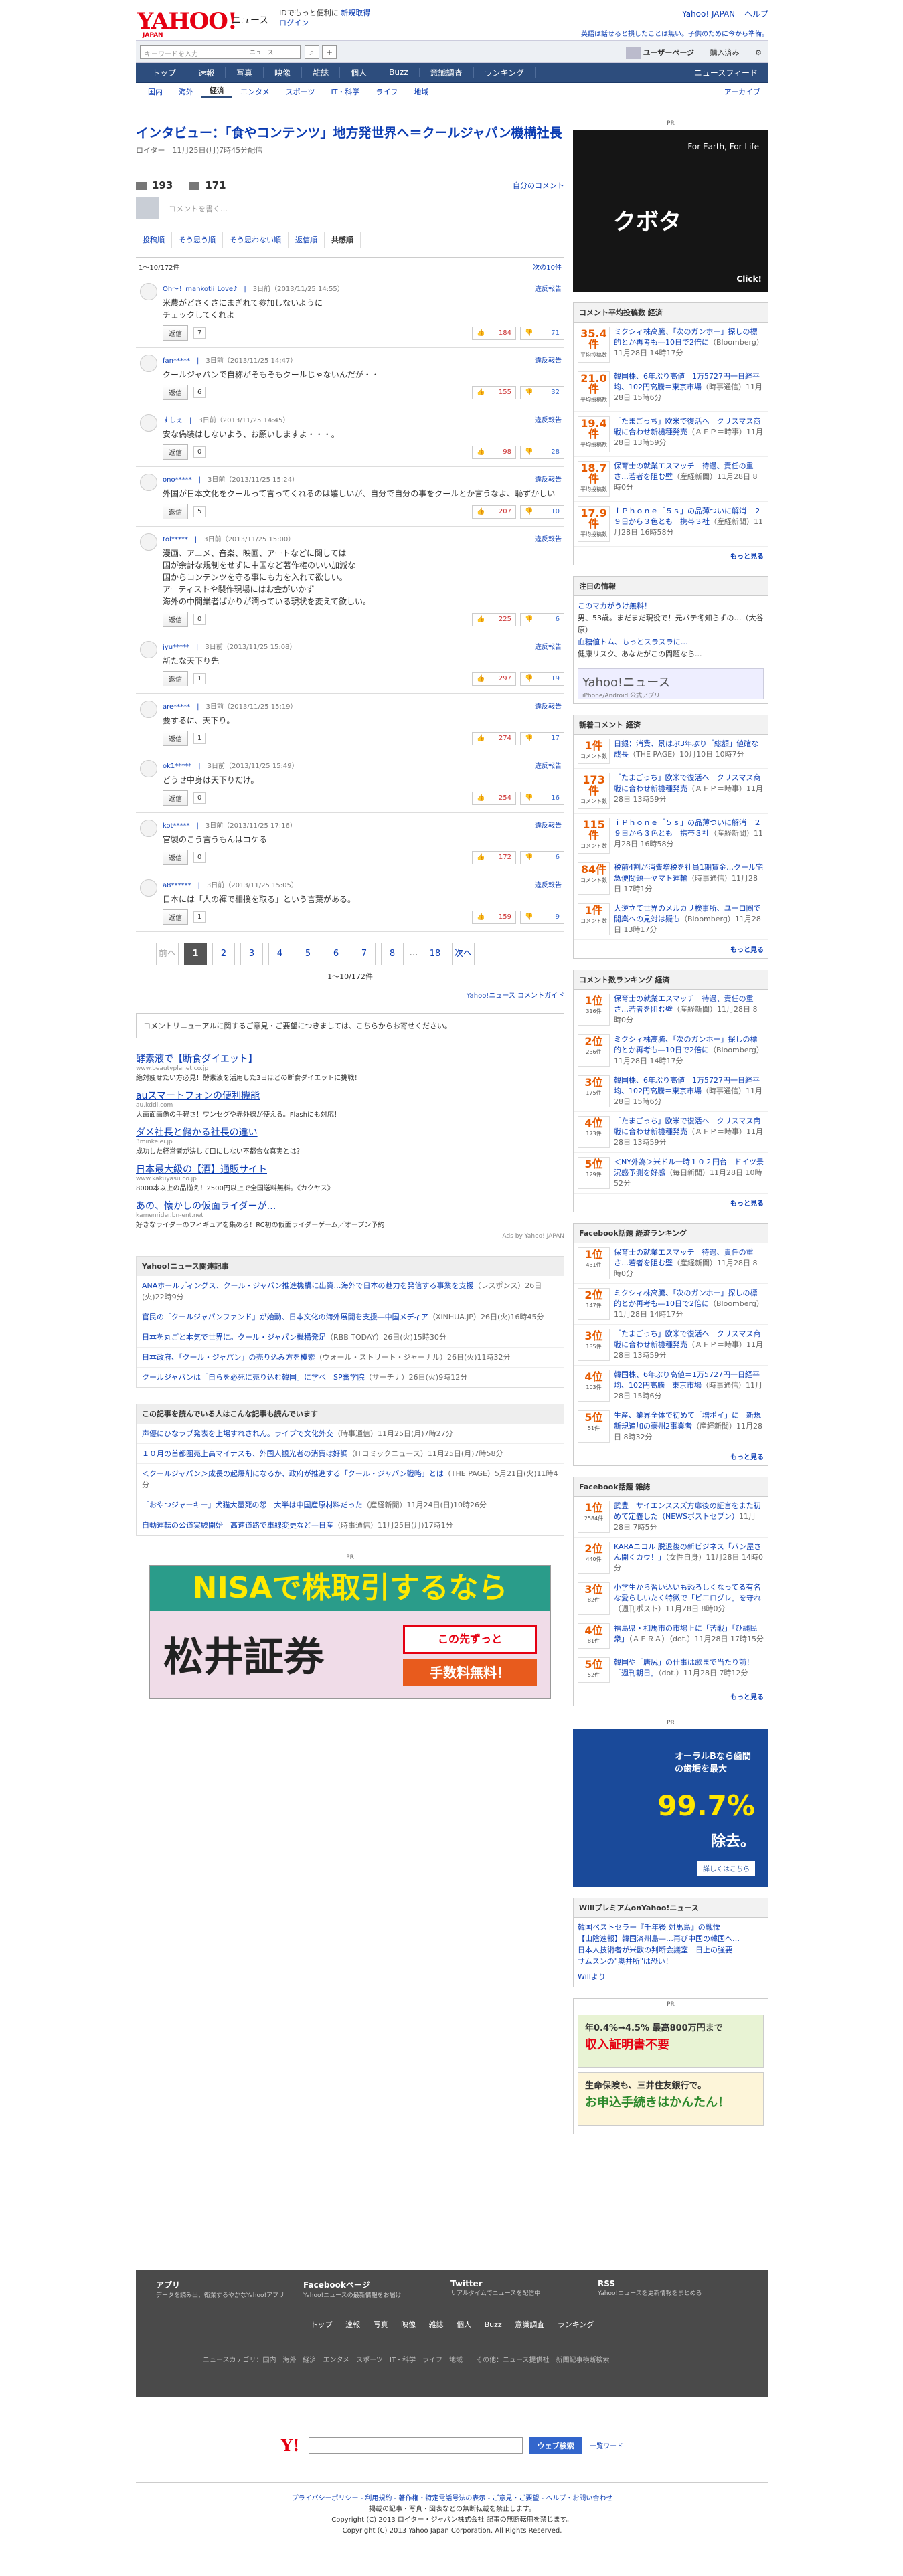 The image size is (903, 2576). I want to click on signup-link: 新規取得, so click(355, 13).